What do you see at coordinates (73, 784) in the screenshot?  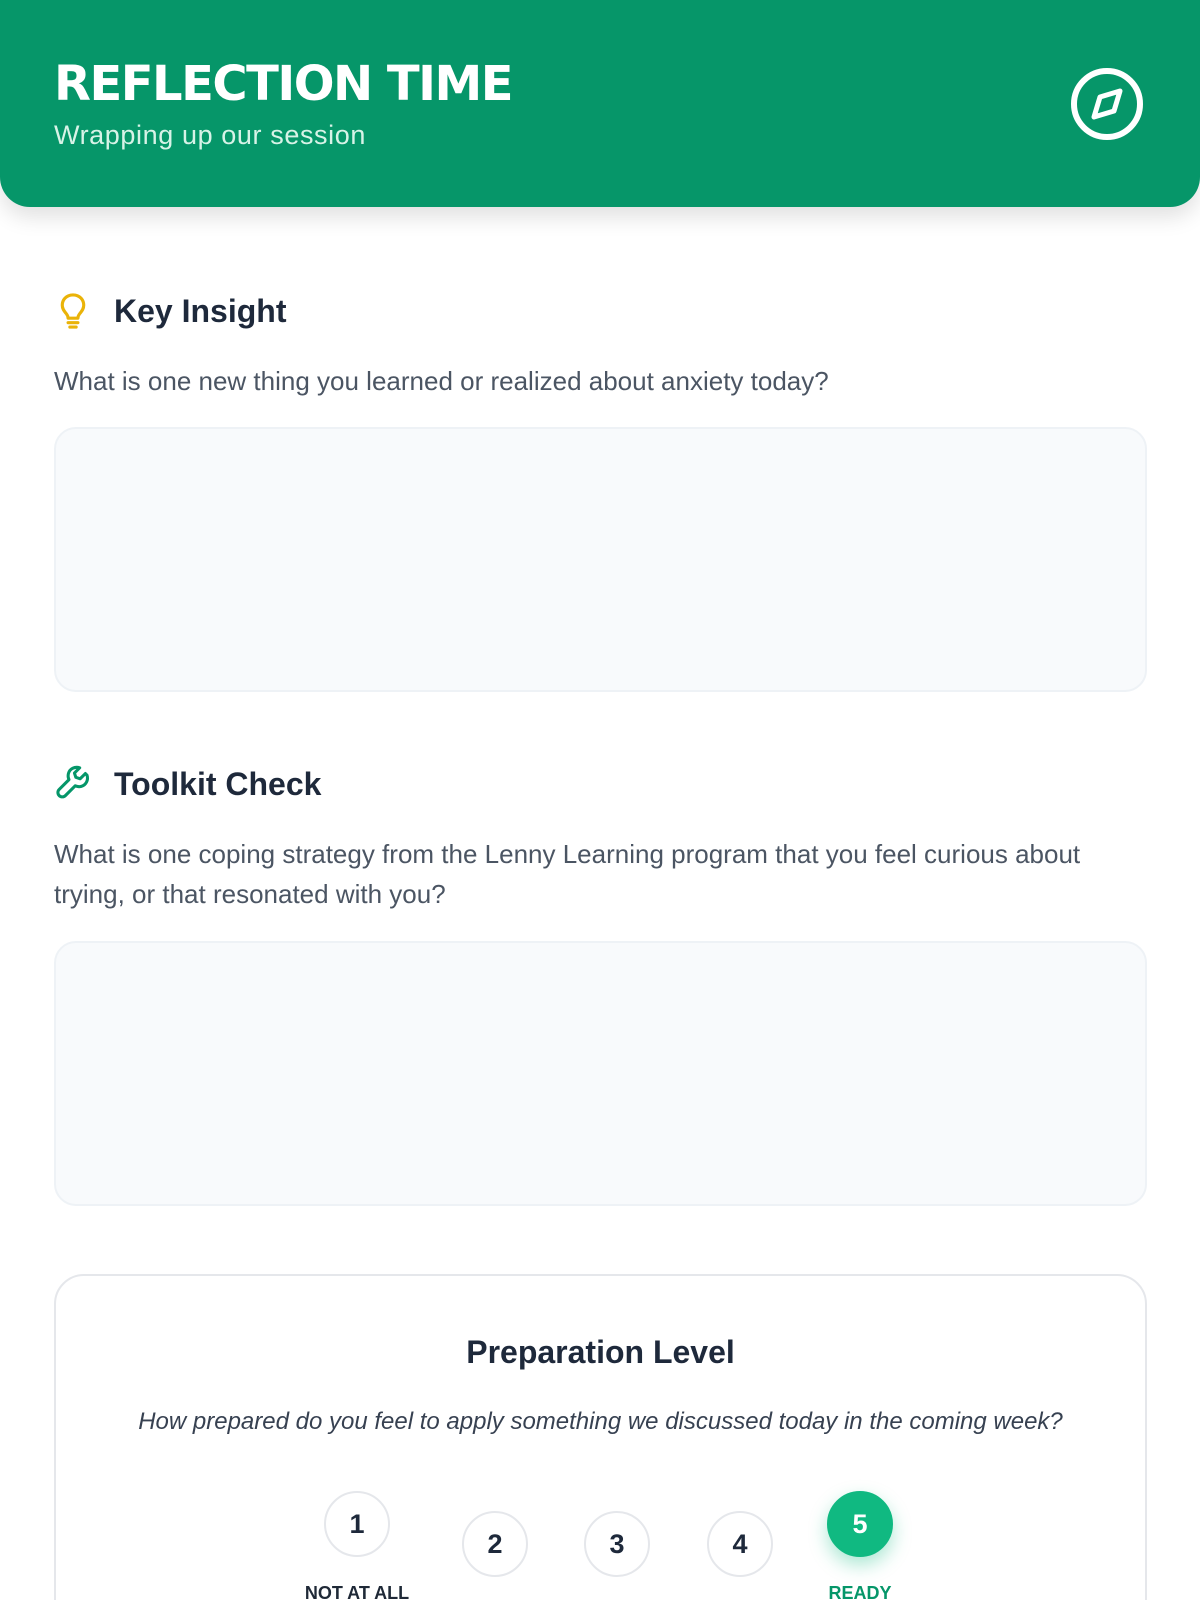 I see `wrench-icon` at bounding box center [73, 784].